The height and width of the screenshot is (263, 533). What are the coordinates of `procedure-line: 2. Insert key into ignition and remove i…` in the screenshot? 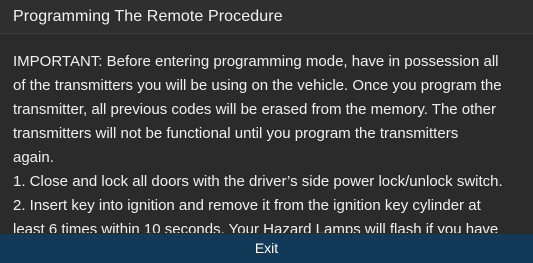 It's located at (247, 205).